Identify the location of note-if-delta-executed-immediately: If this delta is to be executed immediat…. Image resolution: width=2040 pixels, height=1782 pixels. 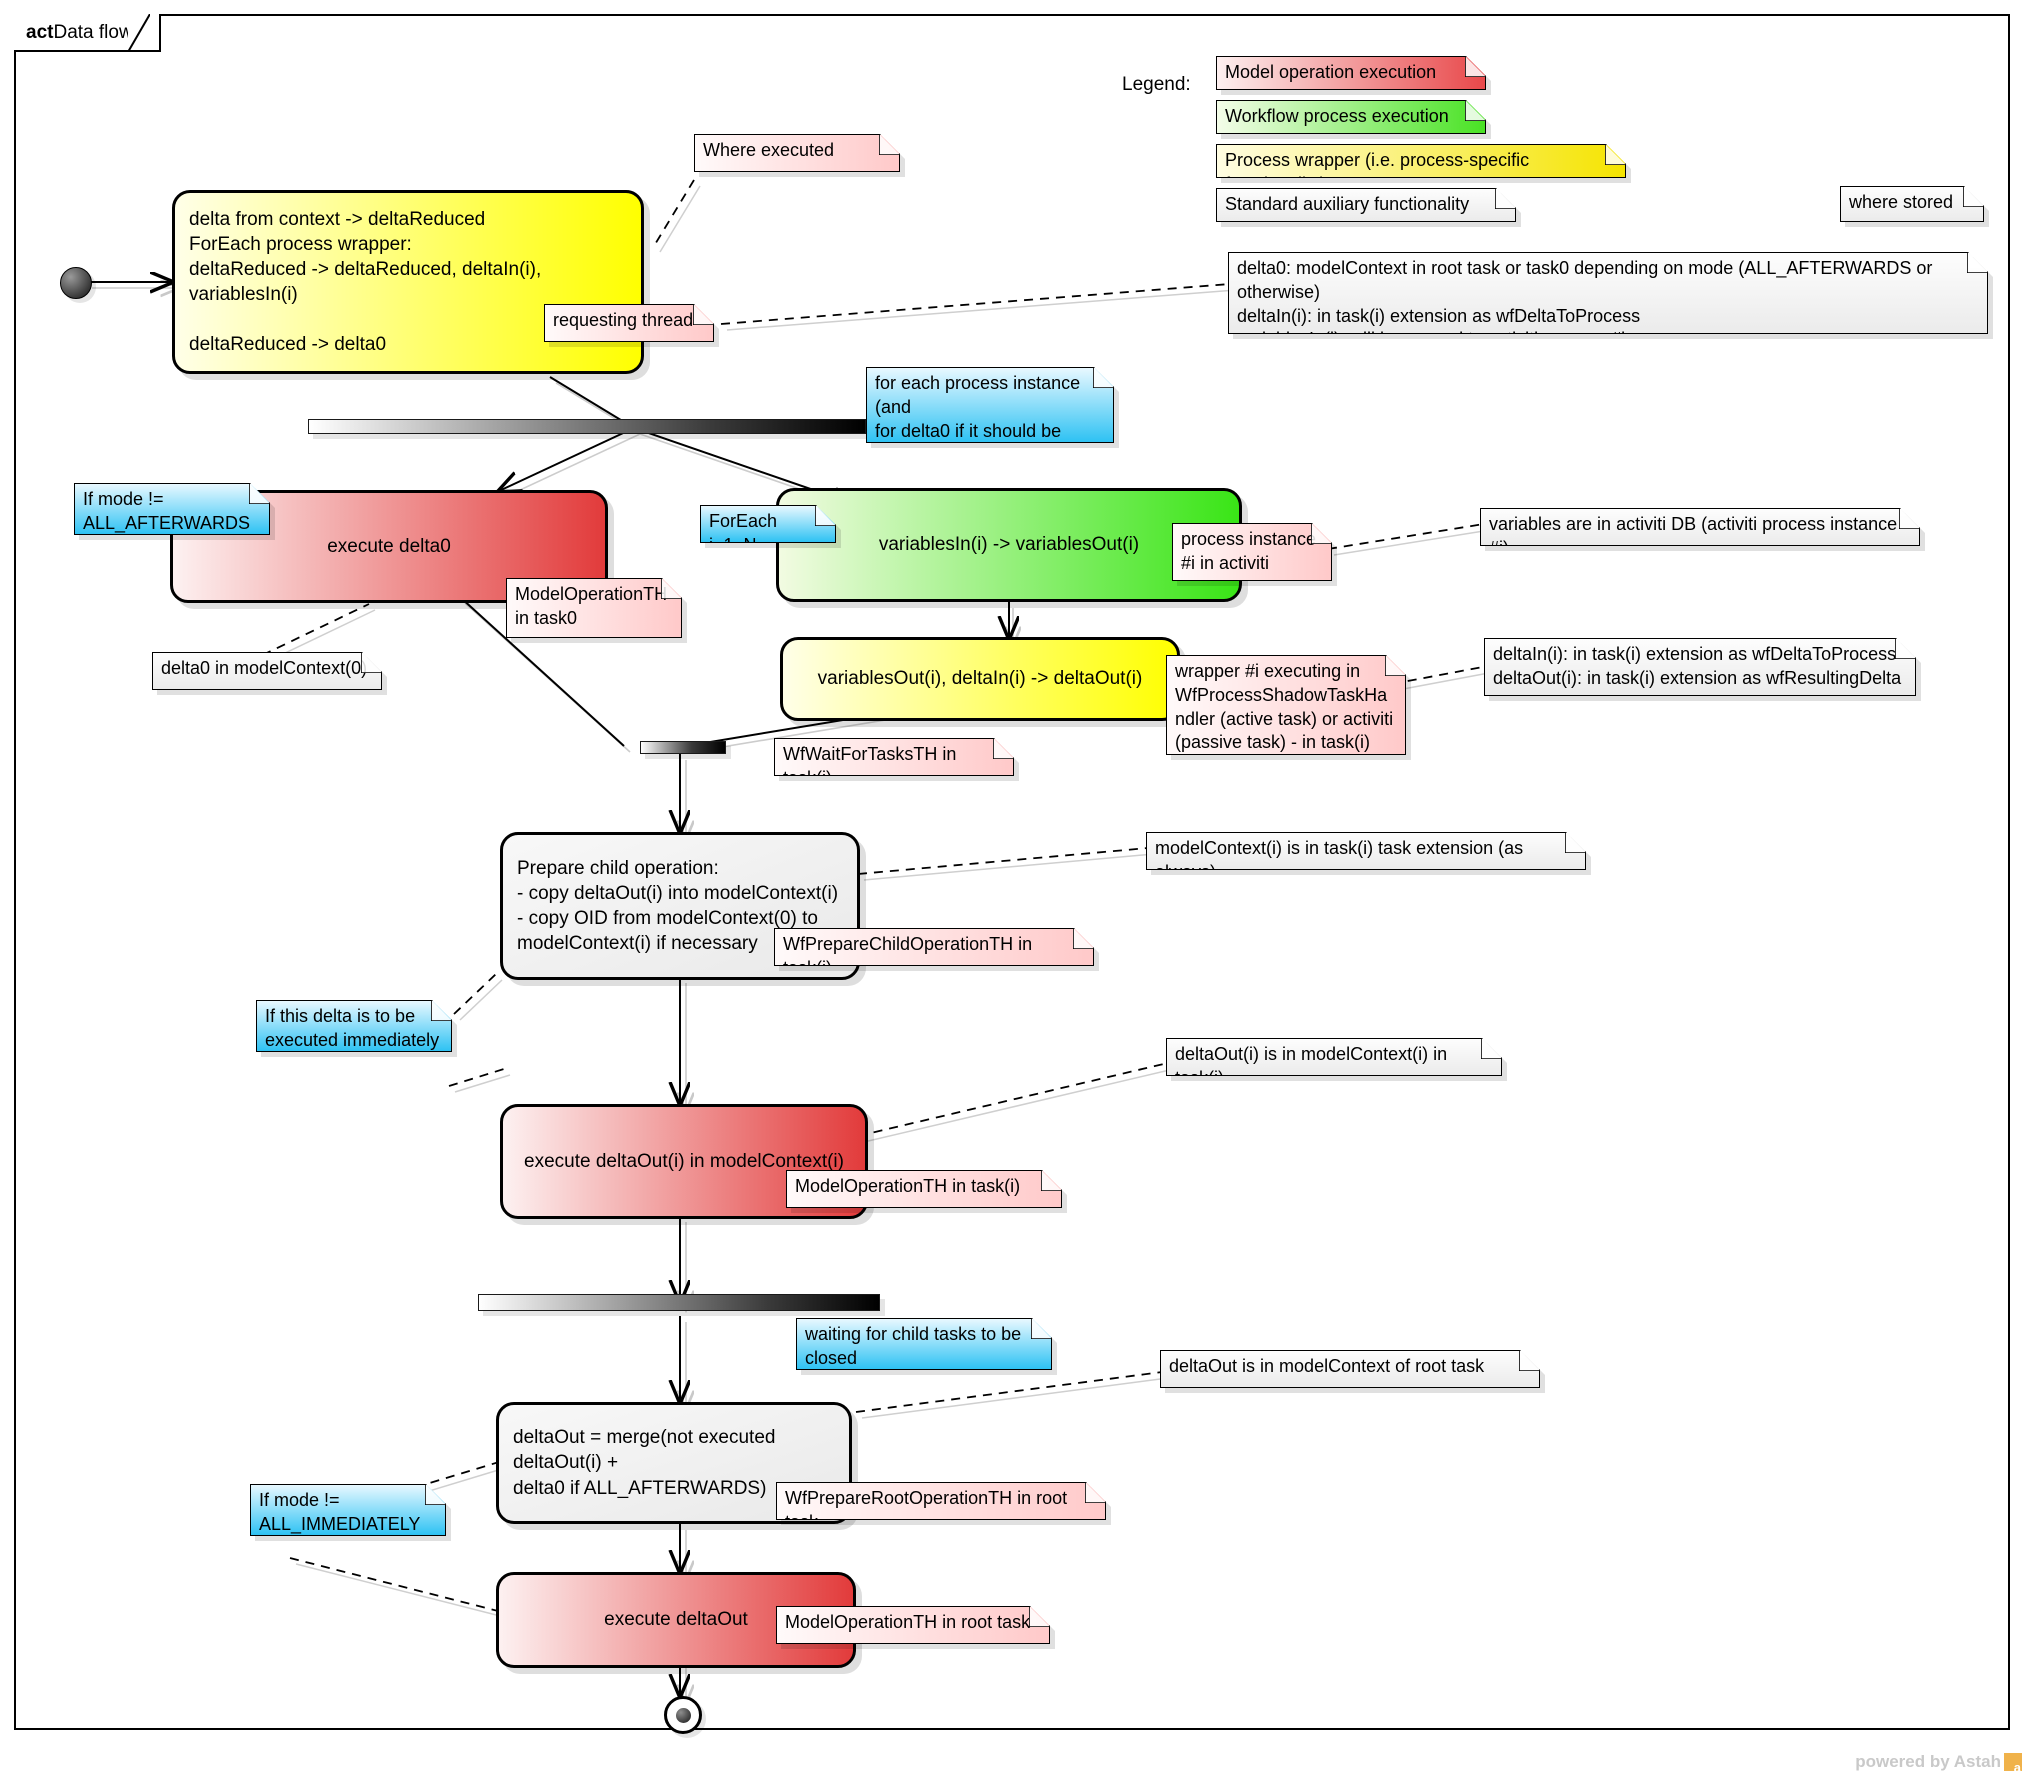
(354, 1026).